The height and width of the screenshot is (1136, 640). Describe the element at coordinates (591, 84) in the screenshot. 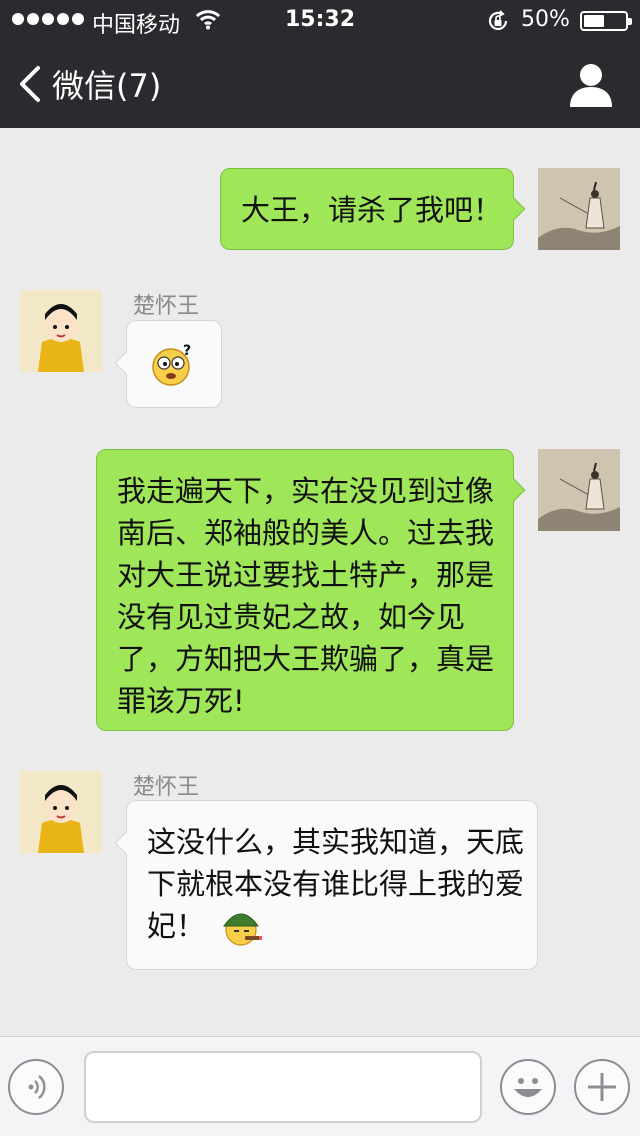

I see `contact-profile-icon` at that location.